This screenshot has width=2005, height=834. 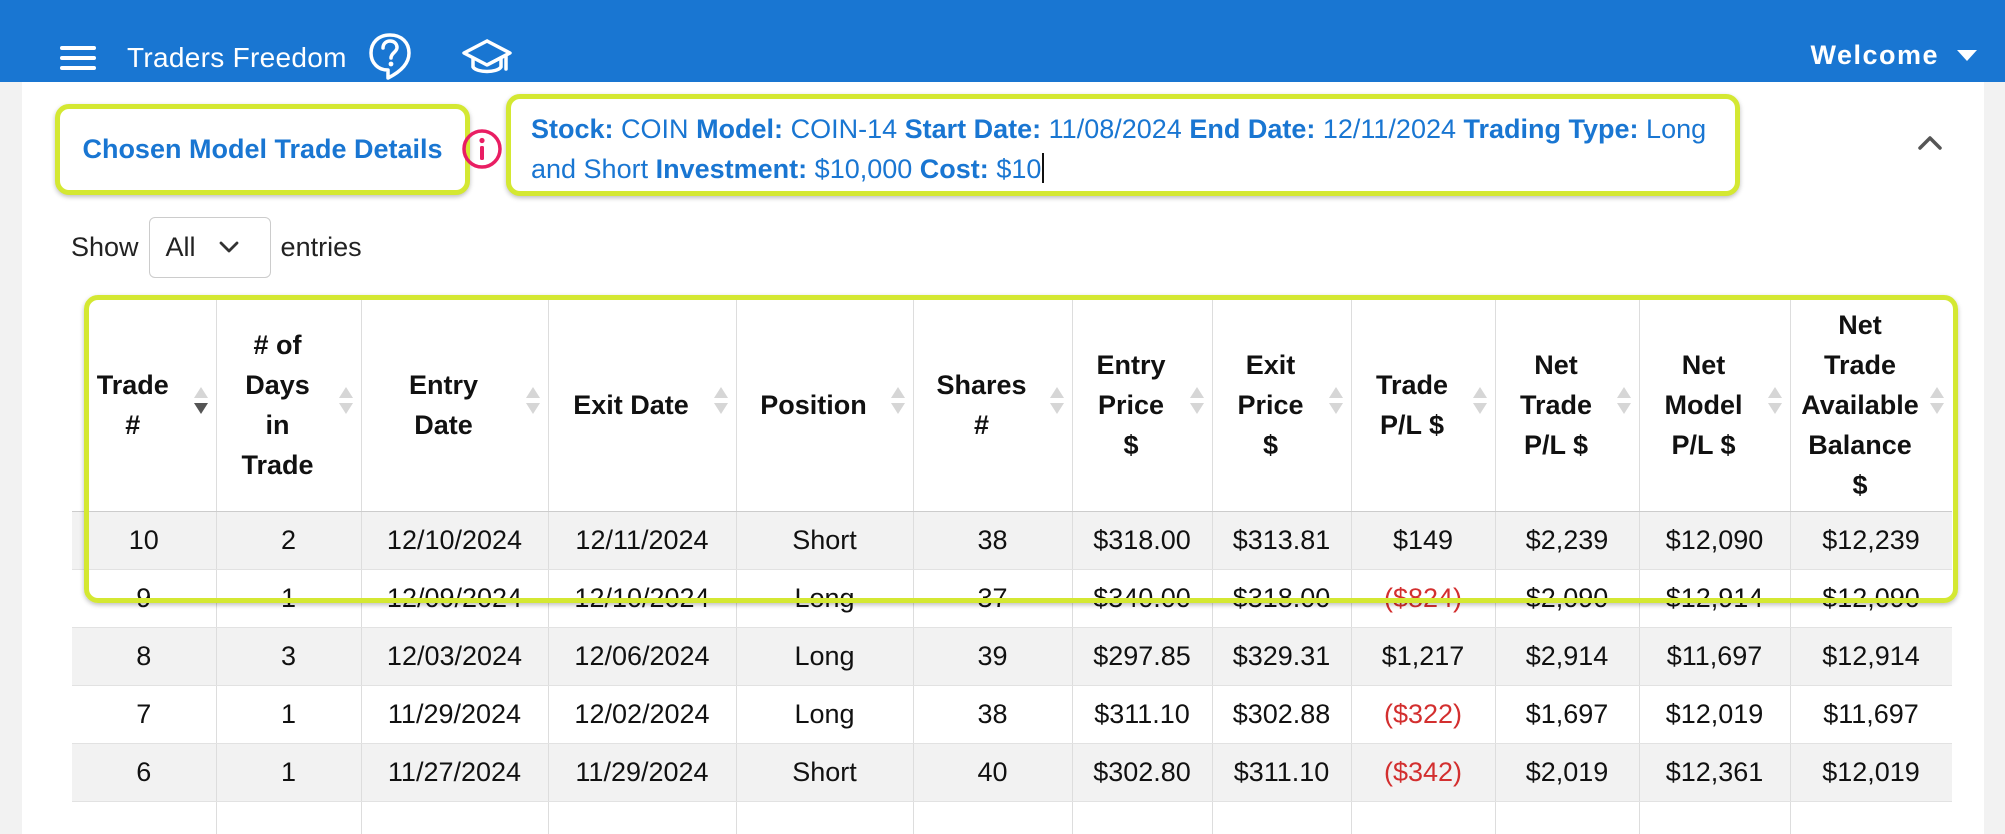 I want to click on entries-select: All, so click(x=209, y=247).